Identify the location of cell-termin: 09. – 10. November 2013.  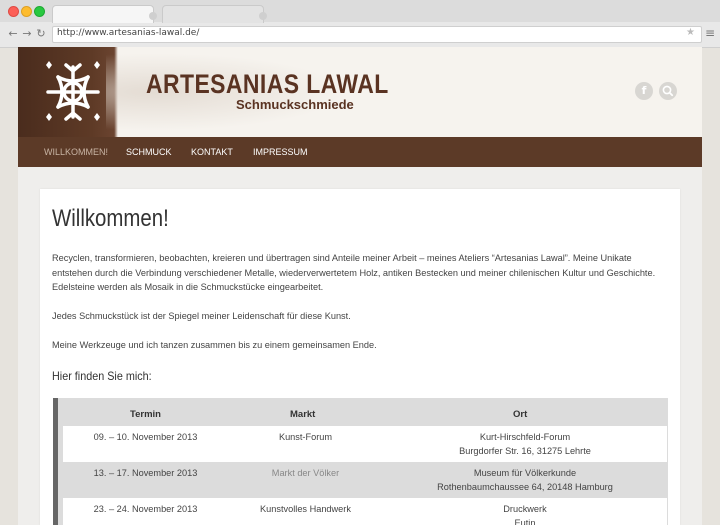
(145, 437).